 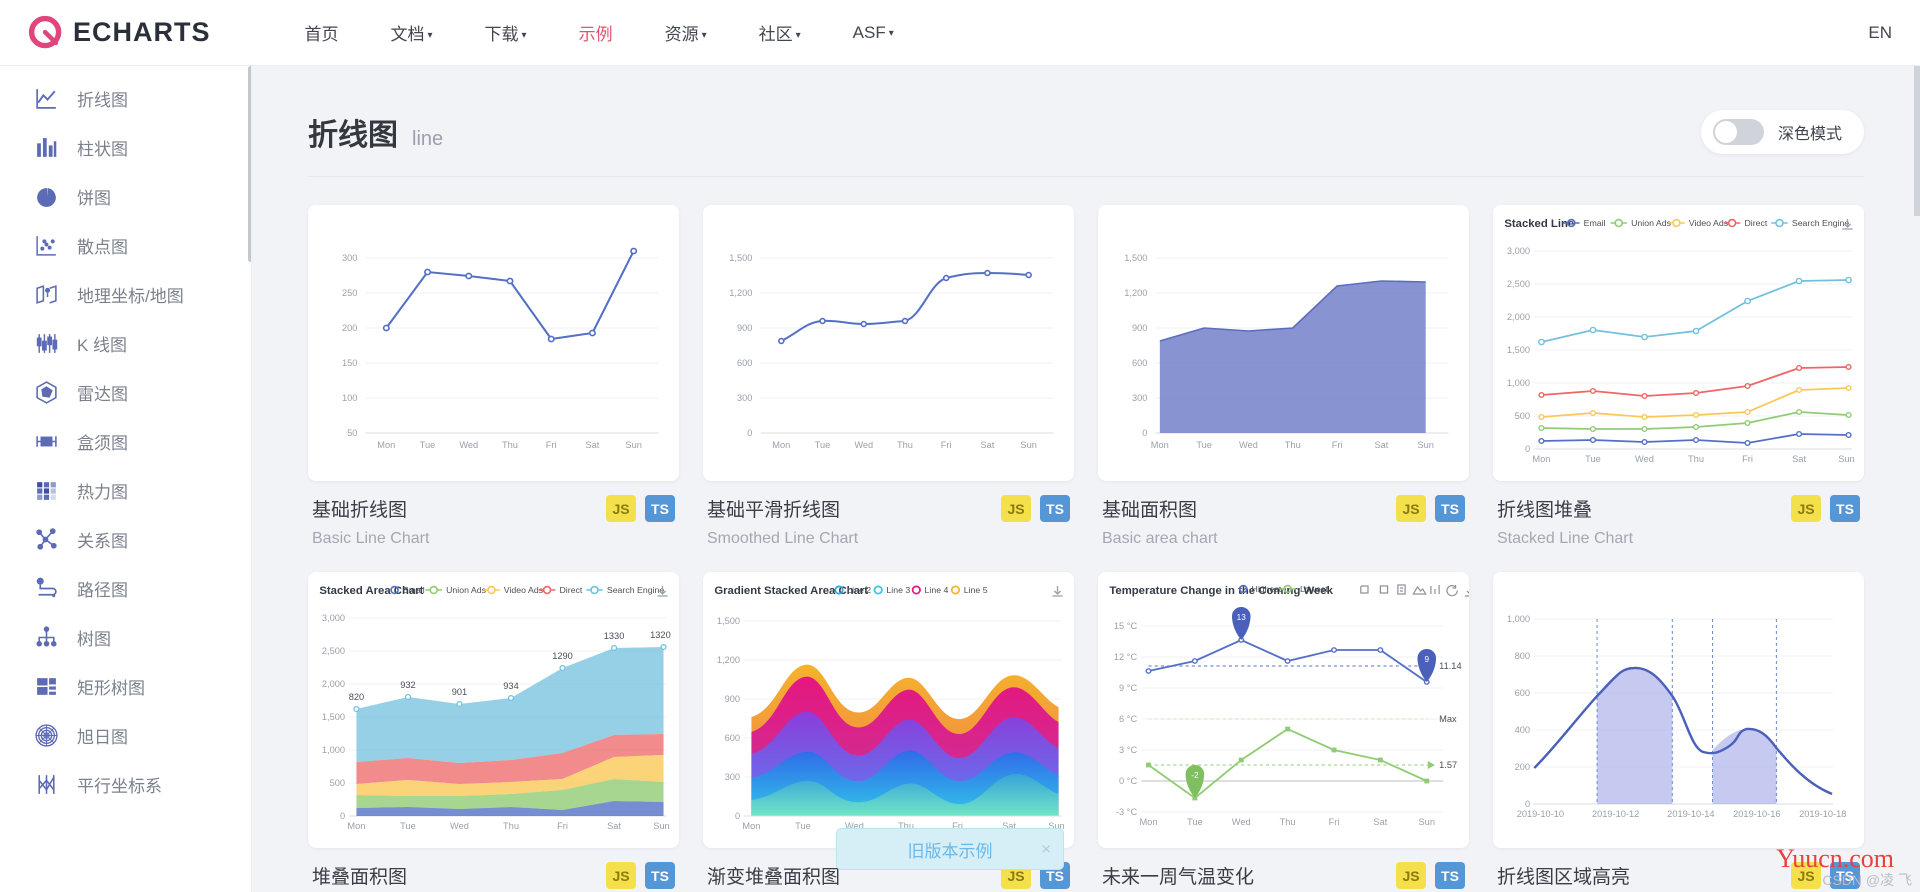 I want to click on sidebar-item-boxplot: 盒须图, so click(x=125, y=441).